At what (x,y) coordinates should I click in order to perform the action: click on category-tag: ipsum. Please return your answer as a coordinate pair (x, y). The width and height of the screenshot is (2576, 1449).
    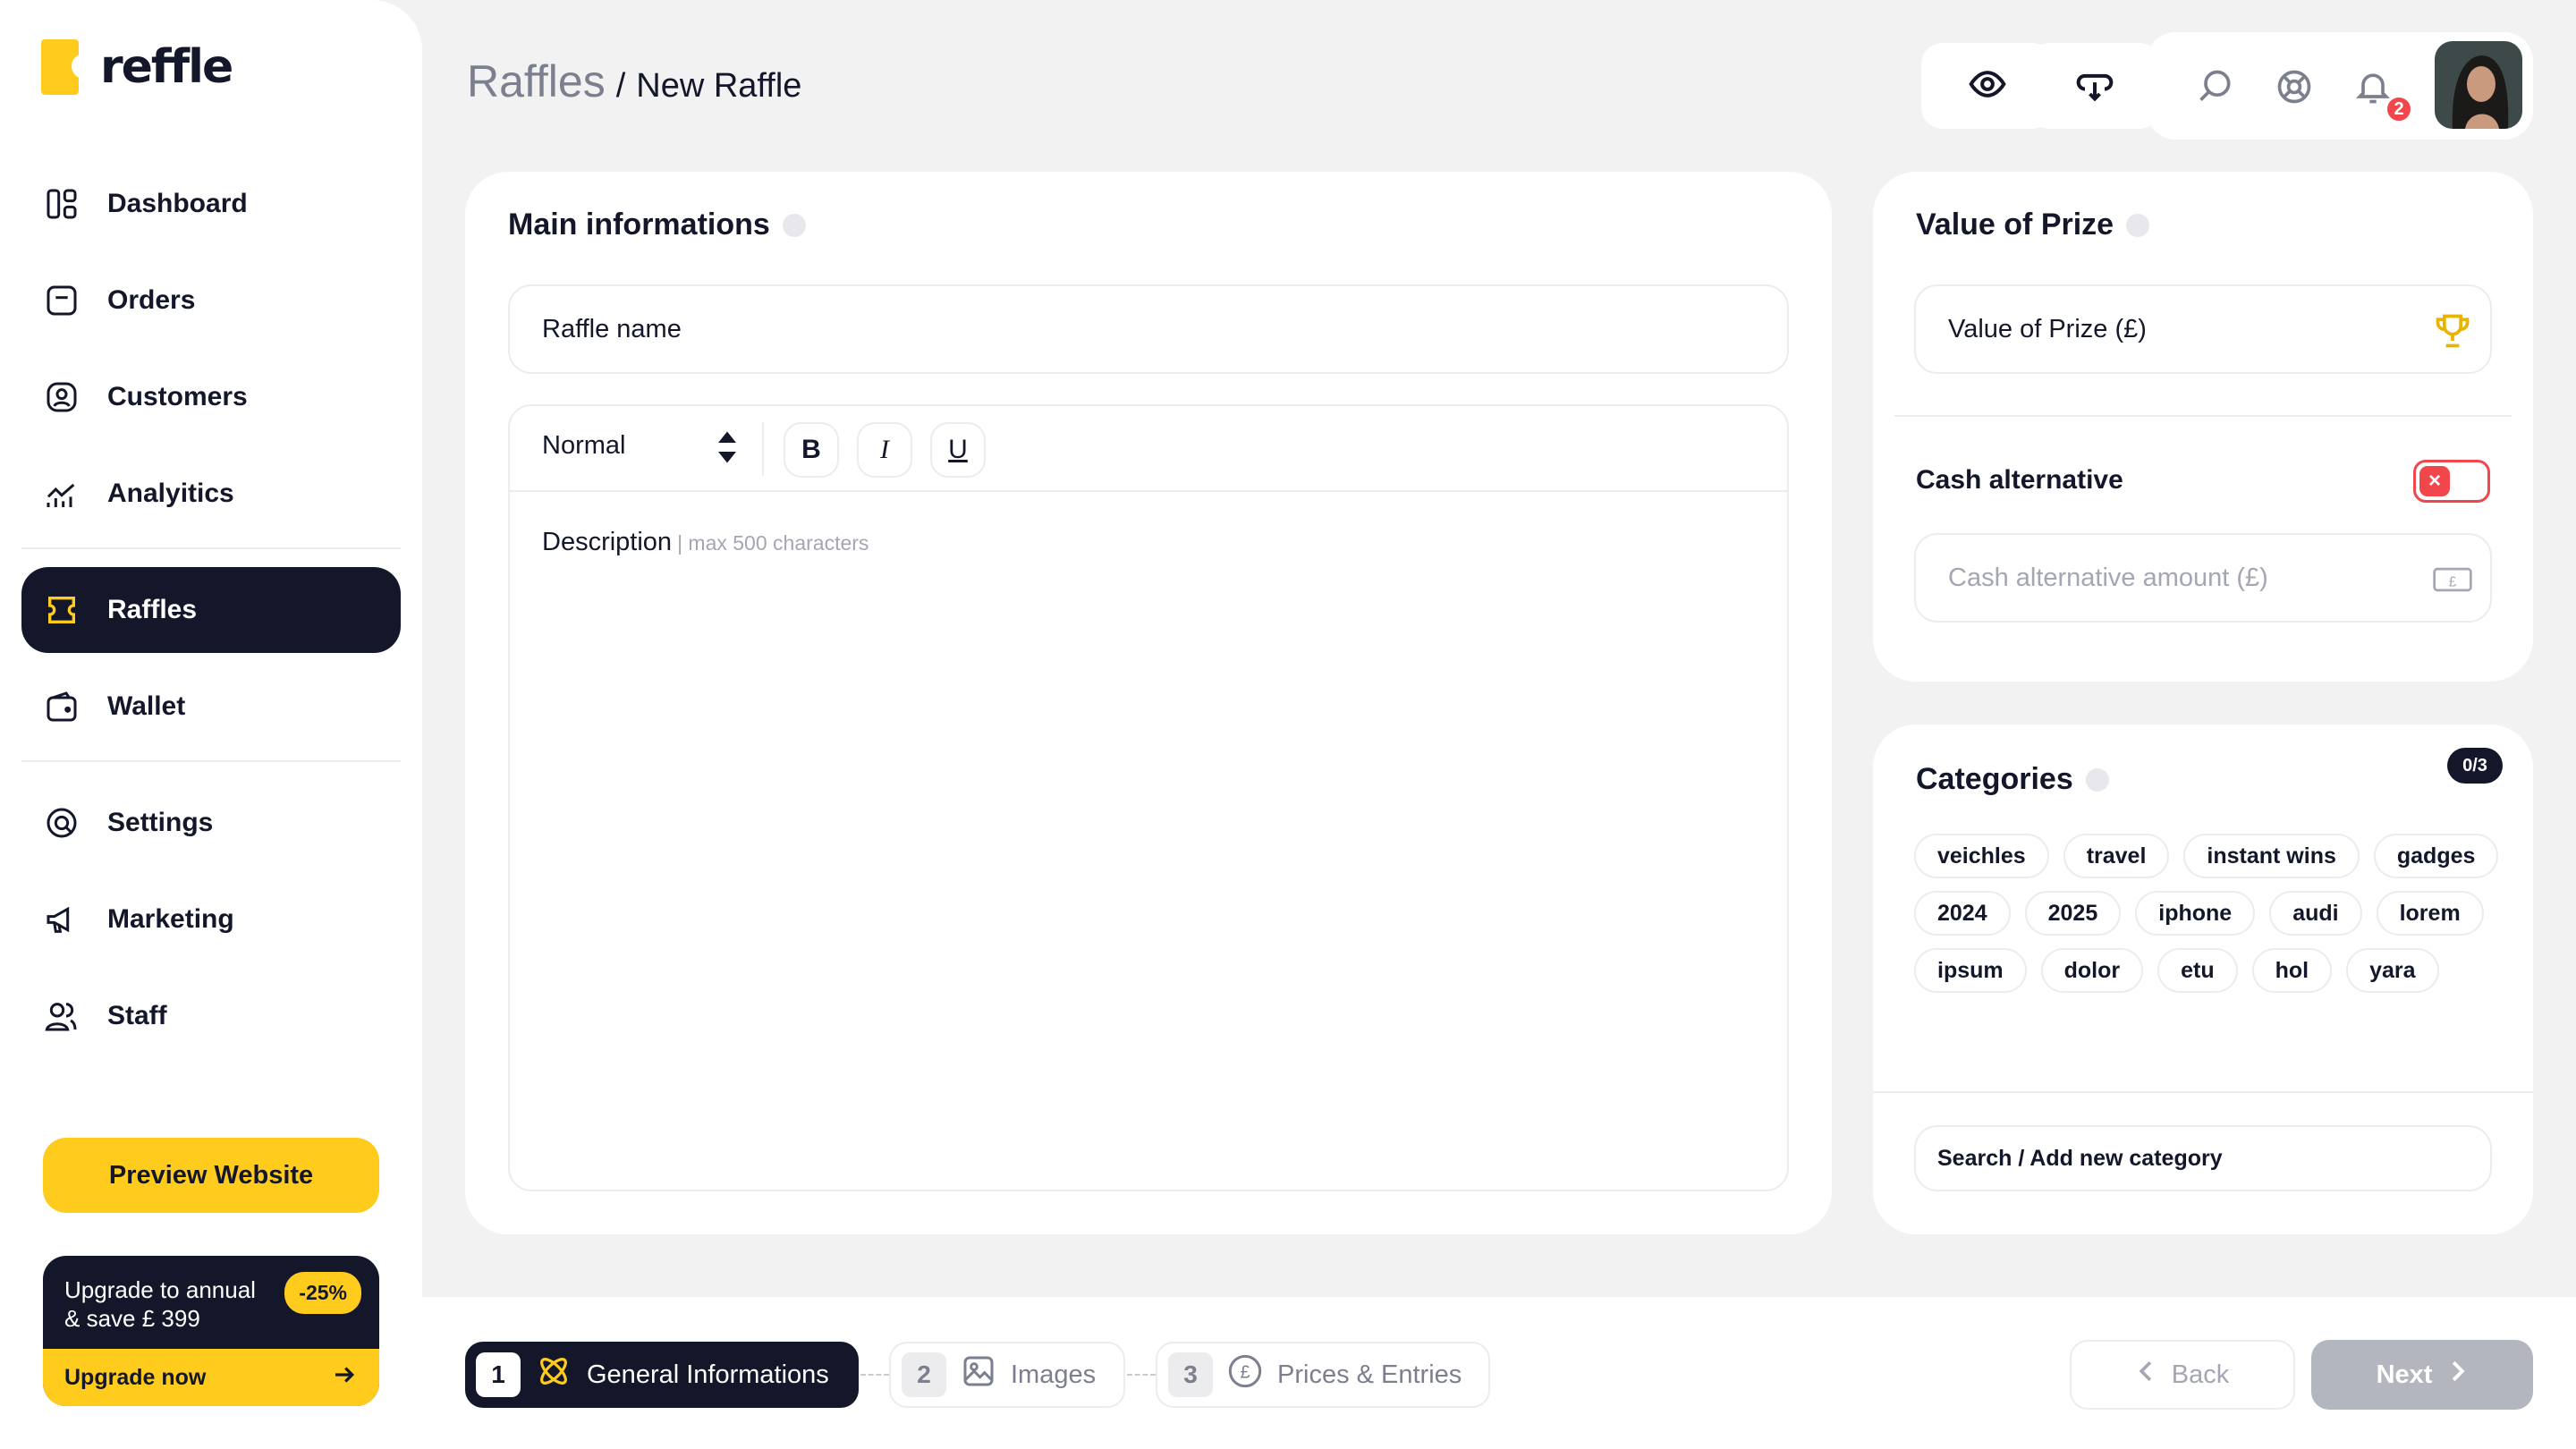
    Looking at the image, I should click on (1970, 970).